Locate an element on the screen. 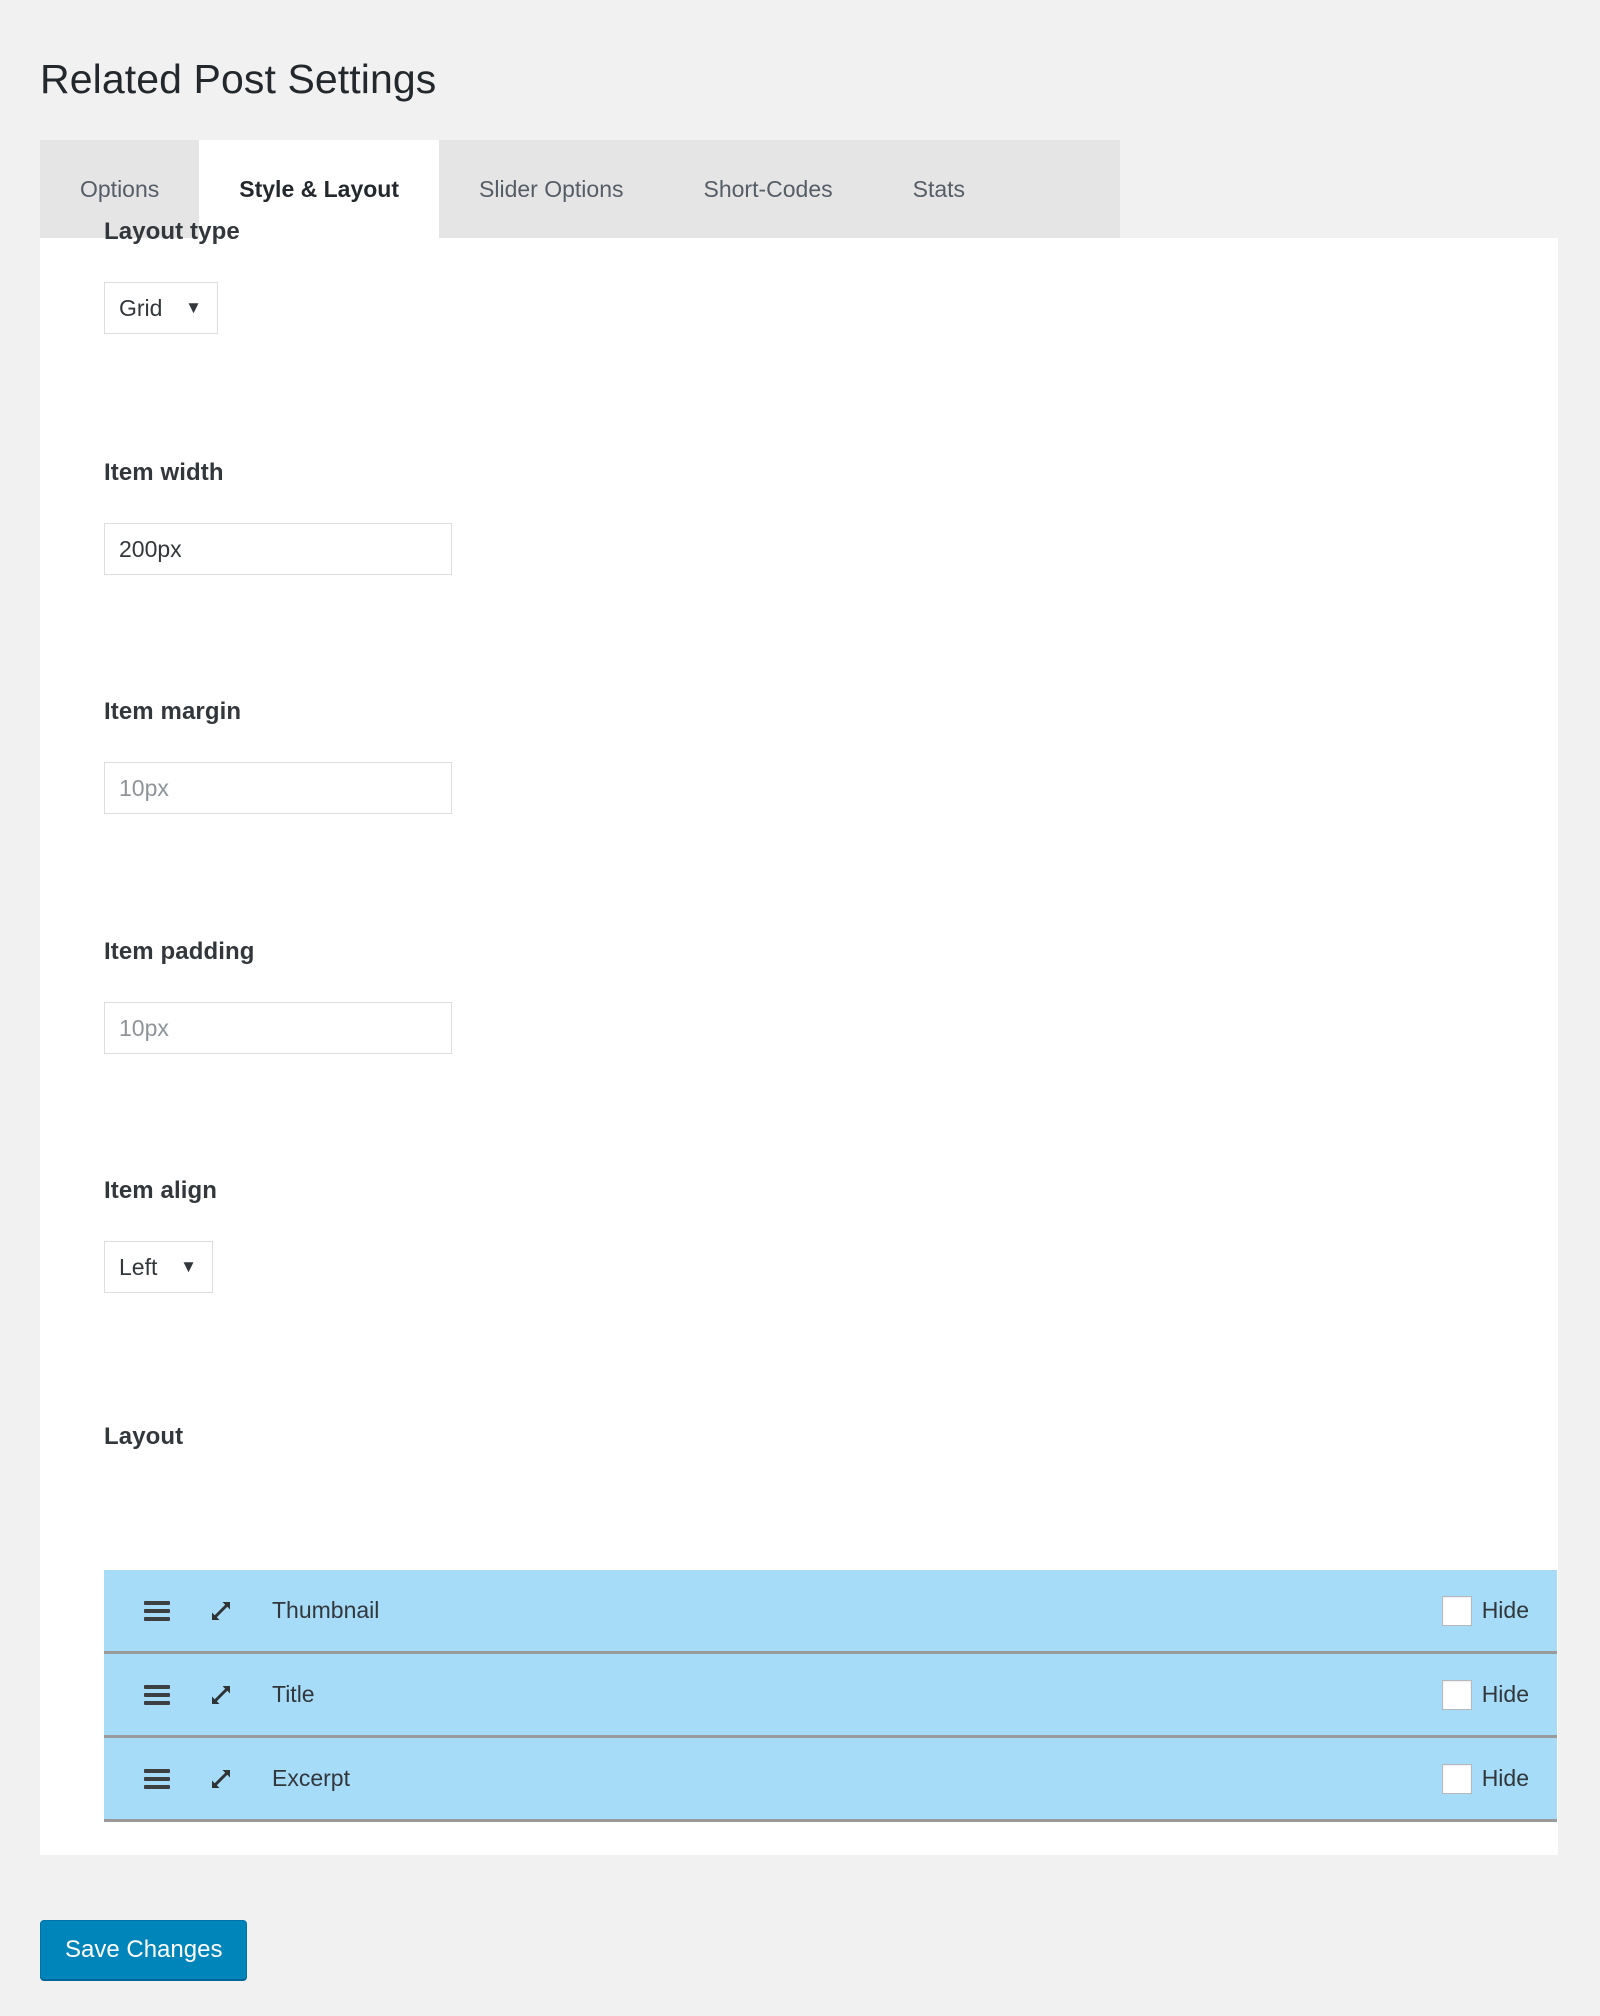  tab-label: Style & Layout is located at coordinates (319, 188).